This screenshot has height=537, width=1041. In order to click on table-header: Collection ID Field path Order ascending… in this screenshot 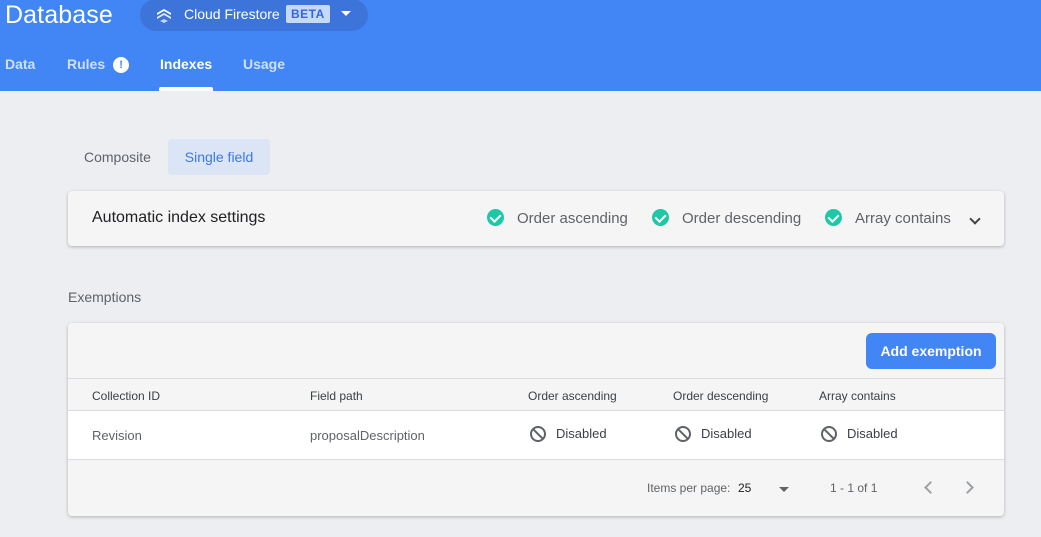, I will do `click(536, 394)`.